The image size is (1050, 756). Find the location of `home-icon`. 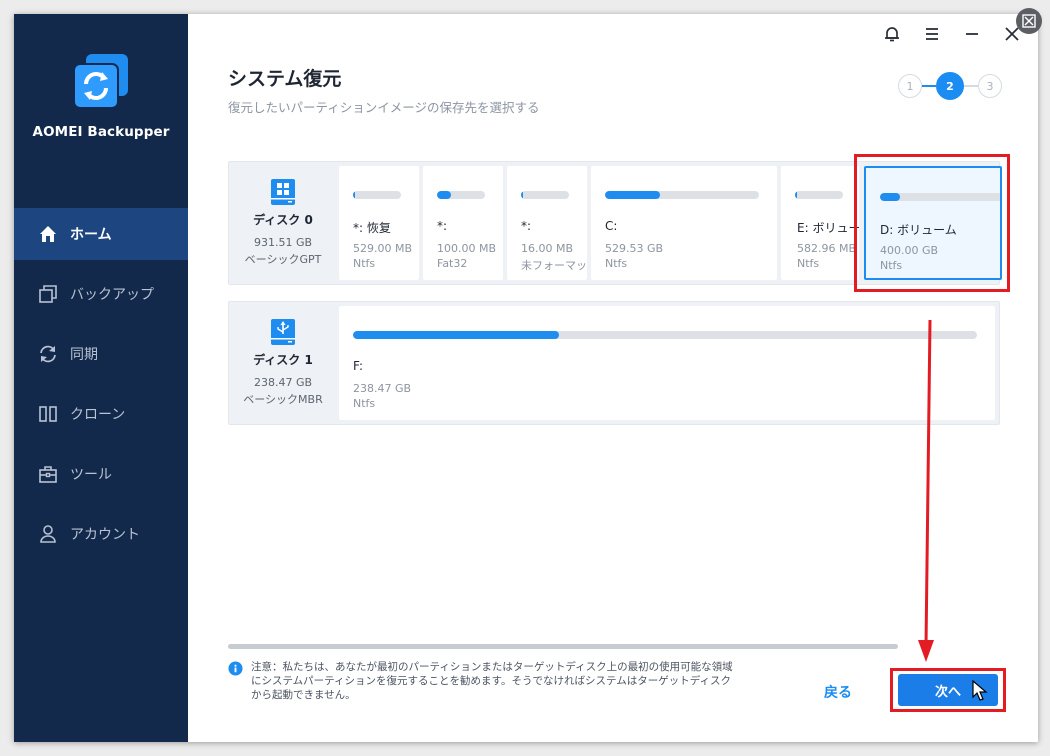

home-icon is located at coordinates (48, 234).